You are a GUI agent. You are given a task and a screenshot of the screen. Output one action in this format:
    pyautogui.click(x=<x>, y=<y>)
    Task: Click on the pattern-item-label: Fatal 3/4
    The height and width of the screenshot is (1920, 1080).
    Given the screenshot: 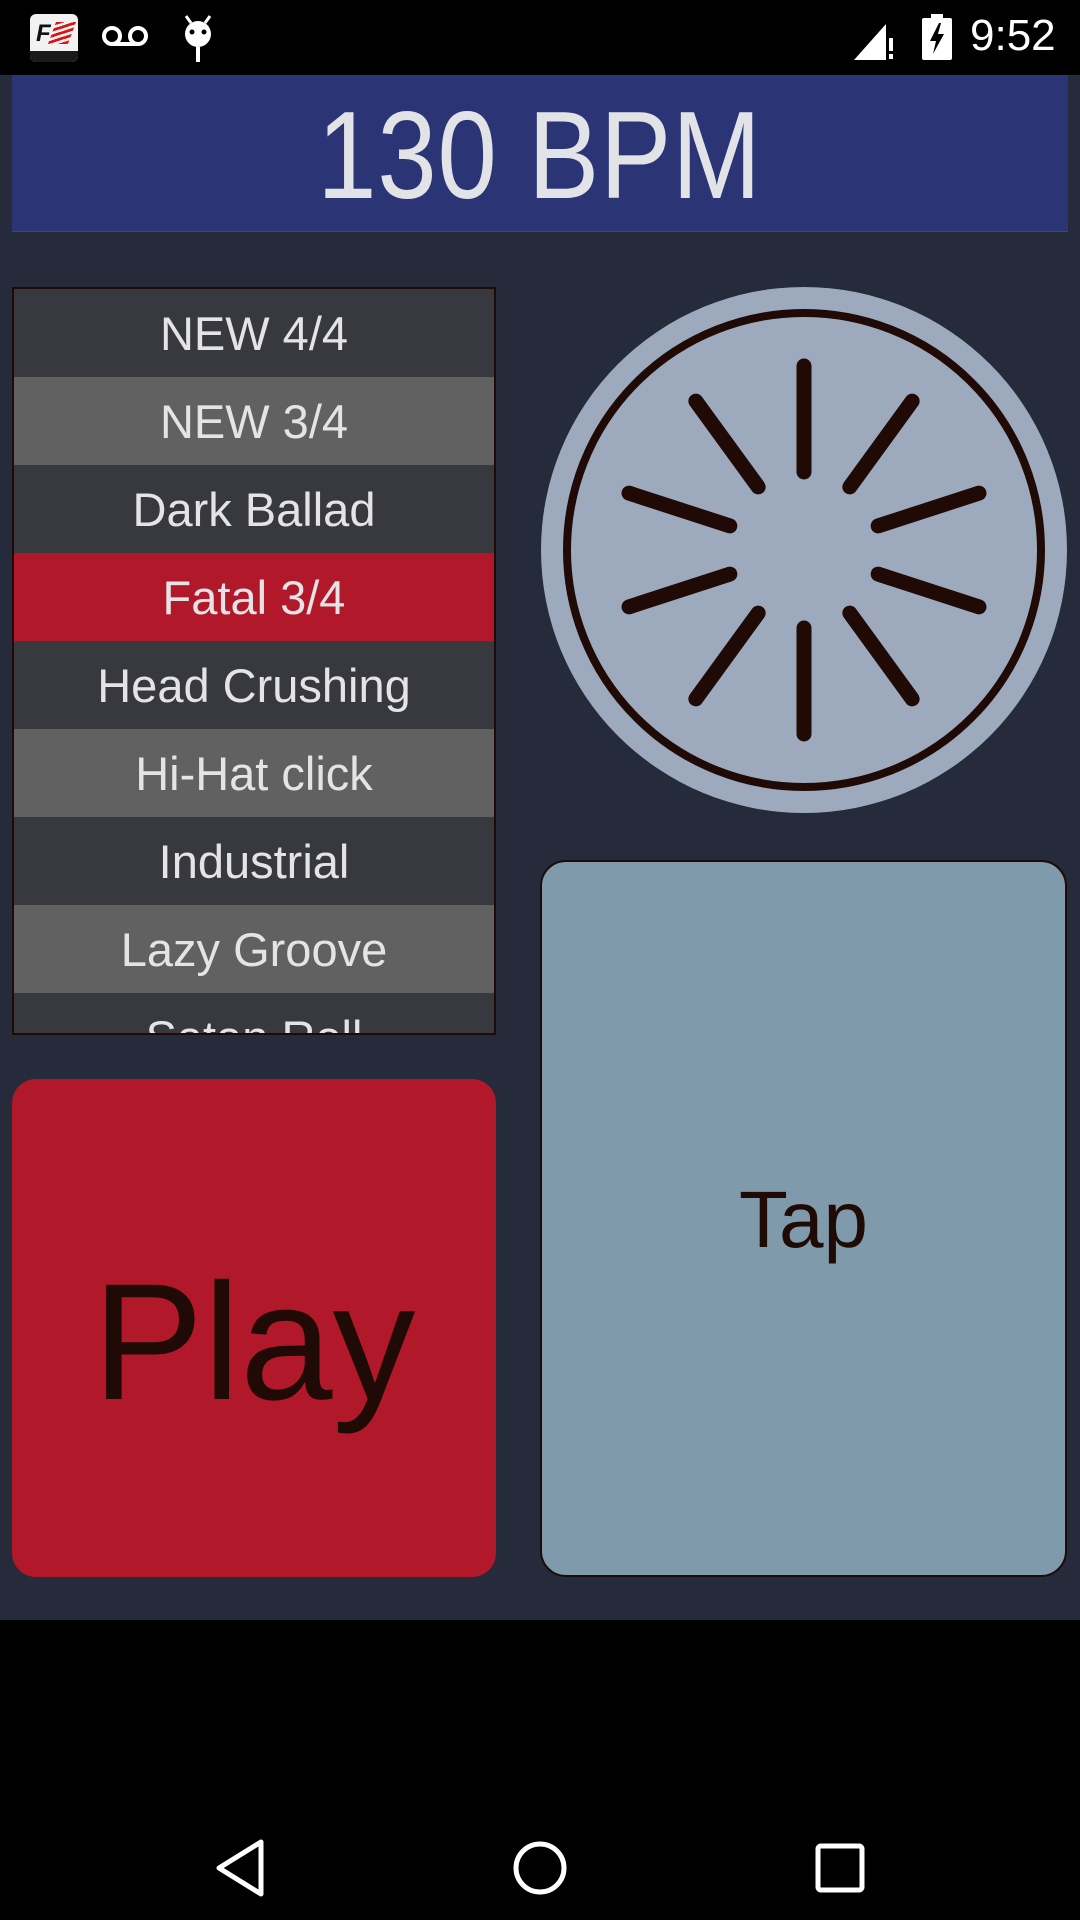 What is the action you would take?
    pyautogui.click(x=254, y=597)
    